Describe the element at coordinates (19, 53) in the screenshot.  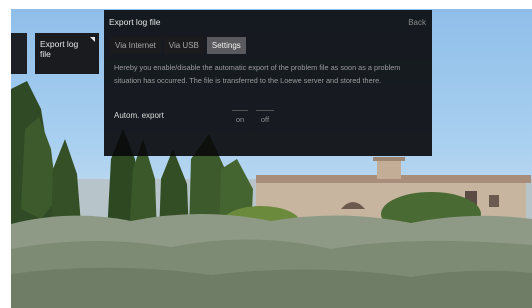
I see `menu-tile-previous` at that location.